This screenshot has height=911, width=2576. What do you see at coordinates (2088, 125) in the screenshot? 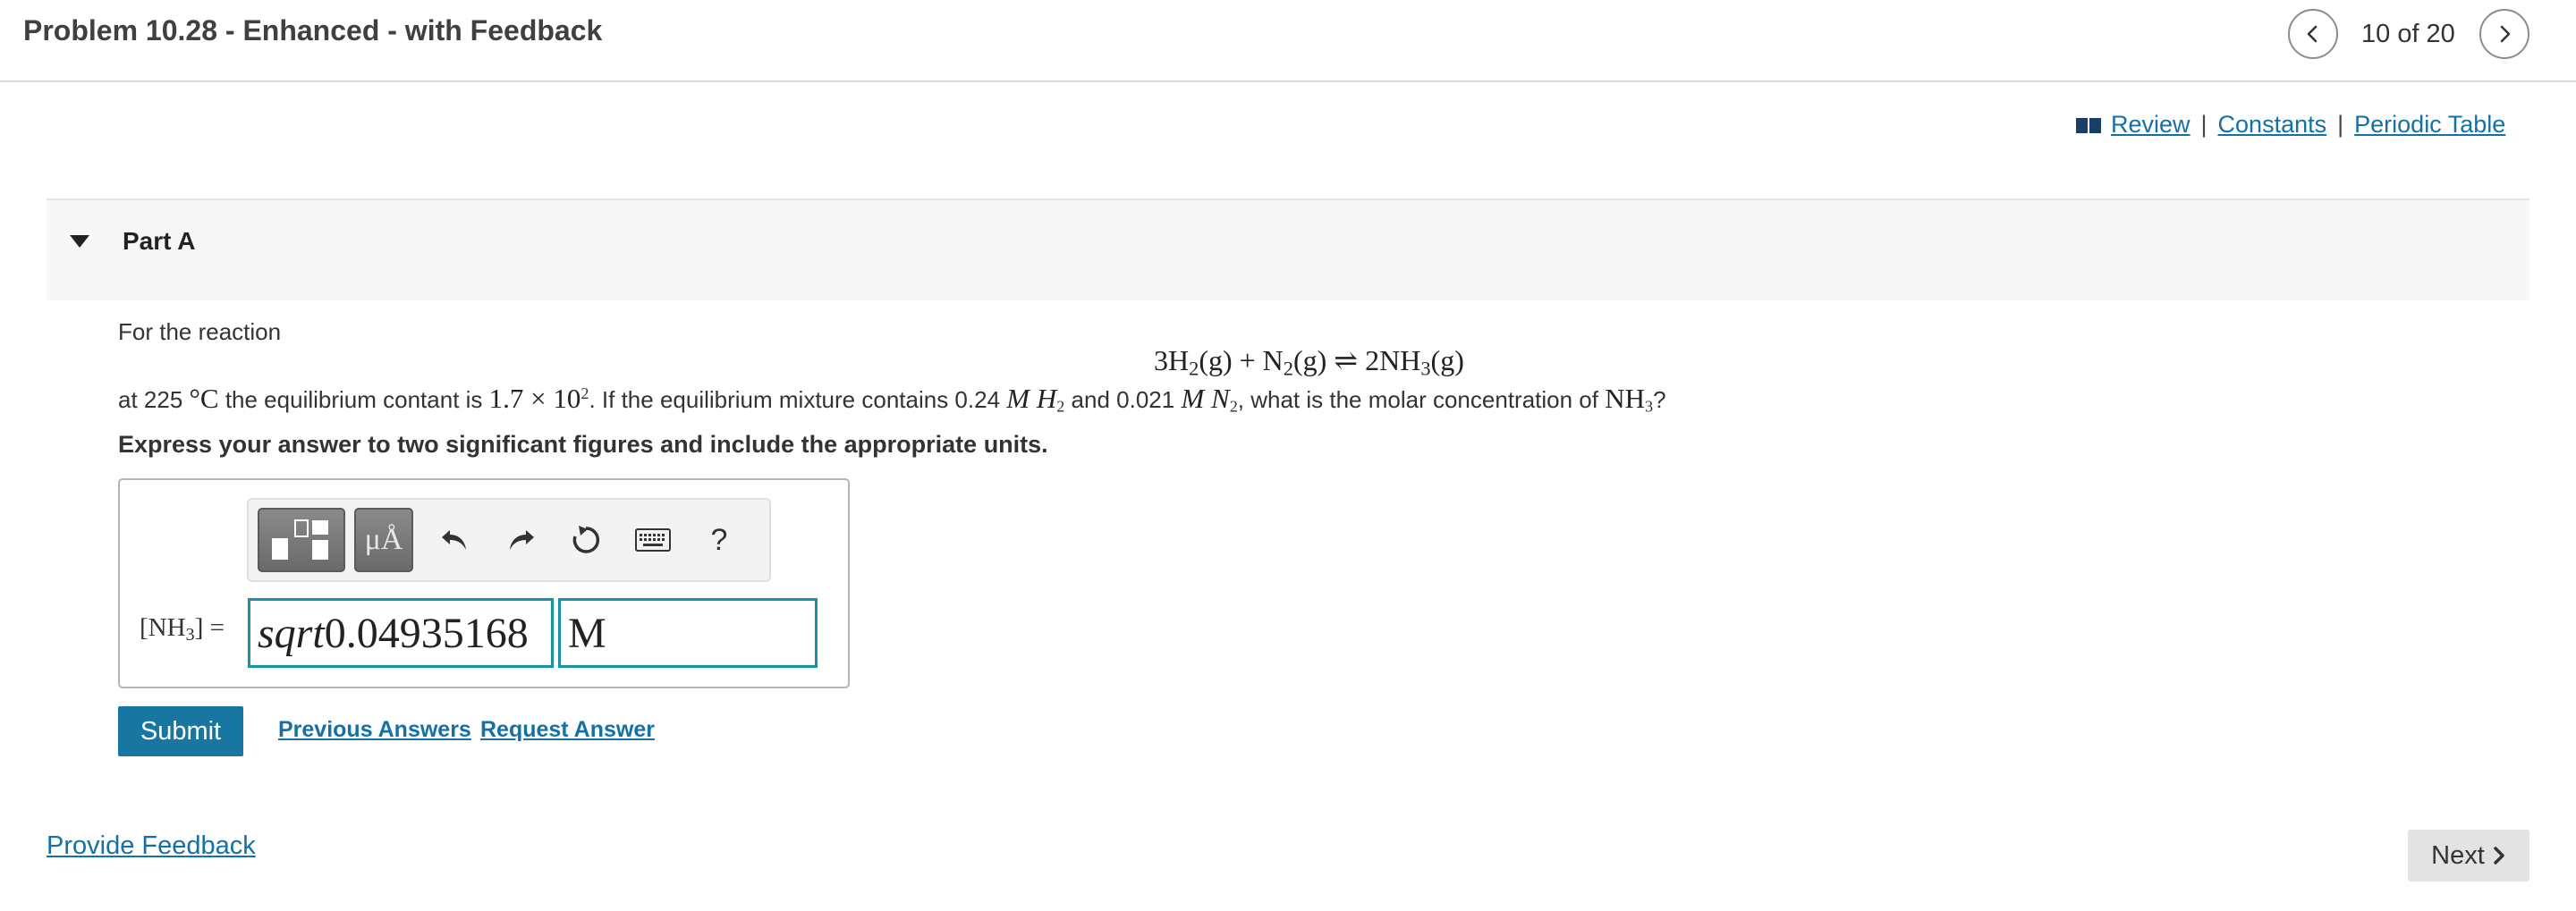
I see `book-icon` at bounding box center [2088, 125].